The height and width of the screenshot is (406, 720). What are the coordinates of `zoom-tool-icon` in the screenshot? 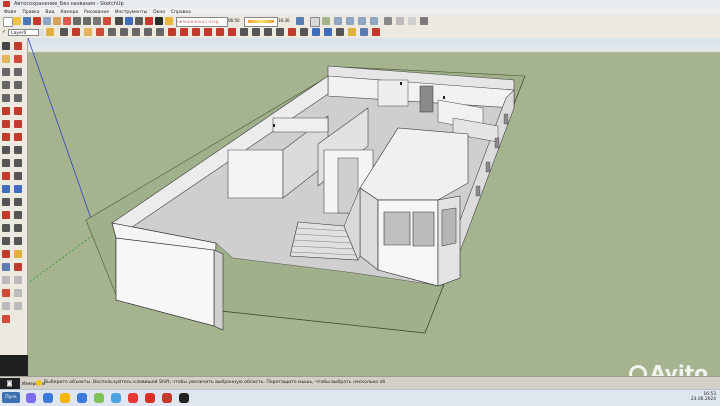 It's located at (340, 32).